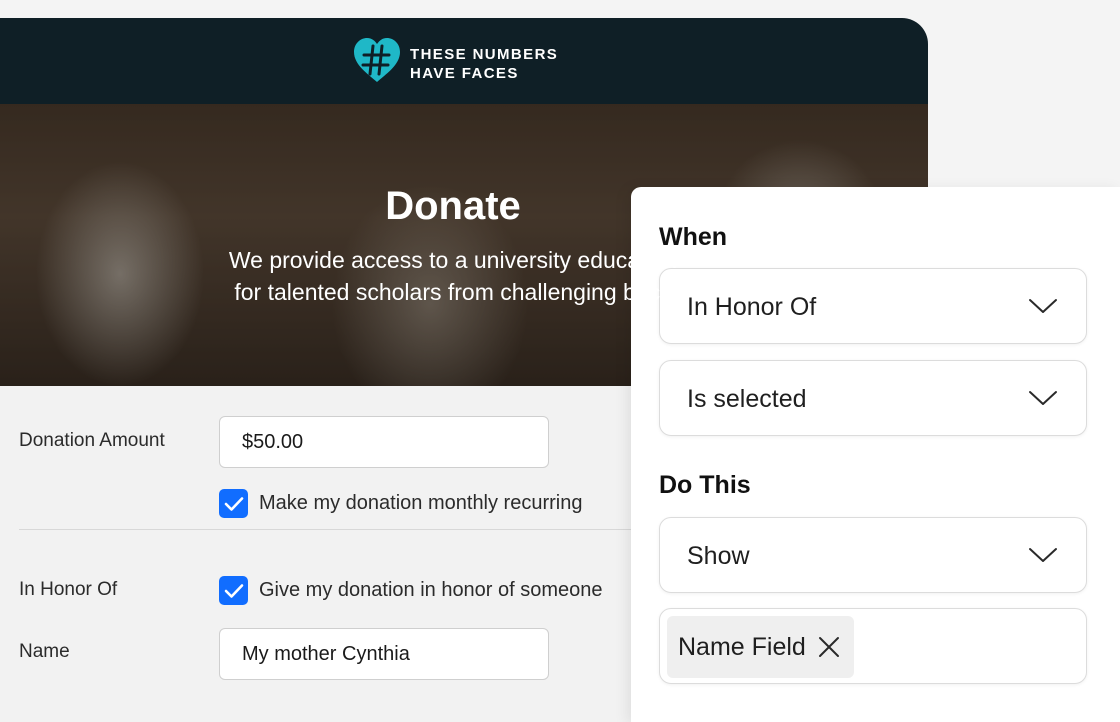  What do you see at coordinates (44, 651) in the screenshot?
I see `name-label: Name` at bounding box center [44, 651].